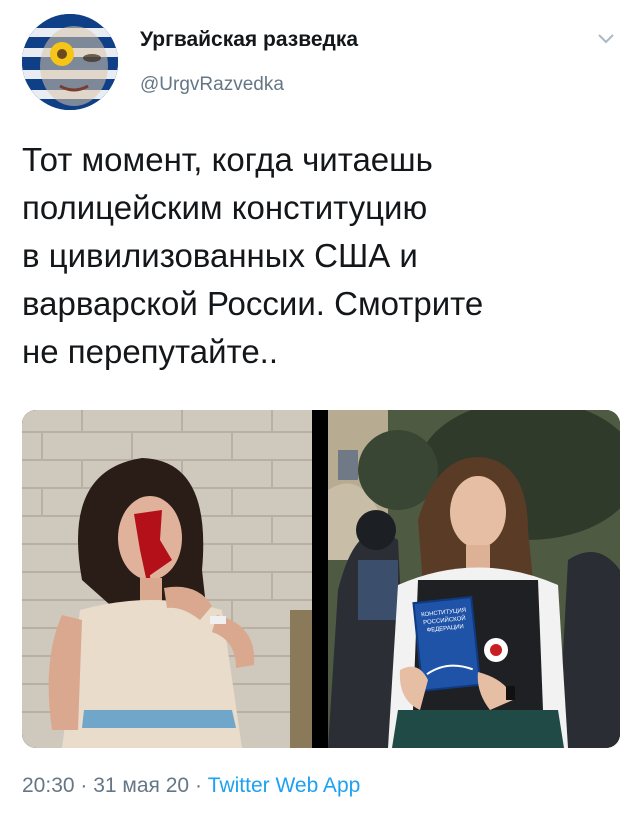  I want to click on tweet-time: 20:30, so click(48, 785).